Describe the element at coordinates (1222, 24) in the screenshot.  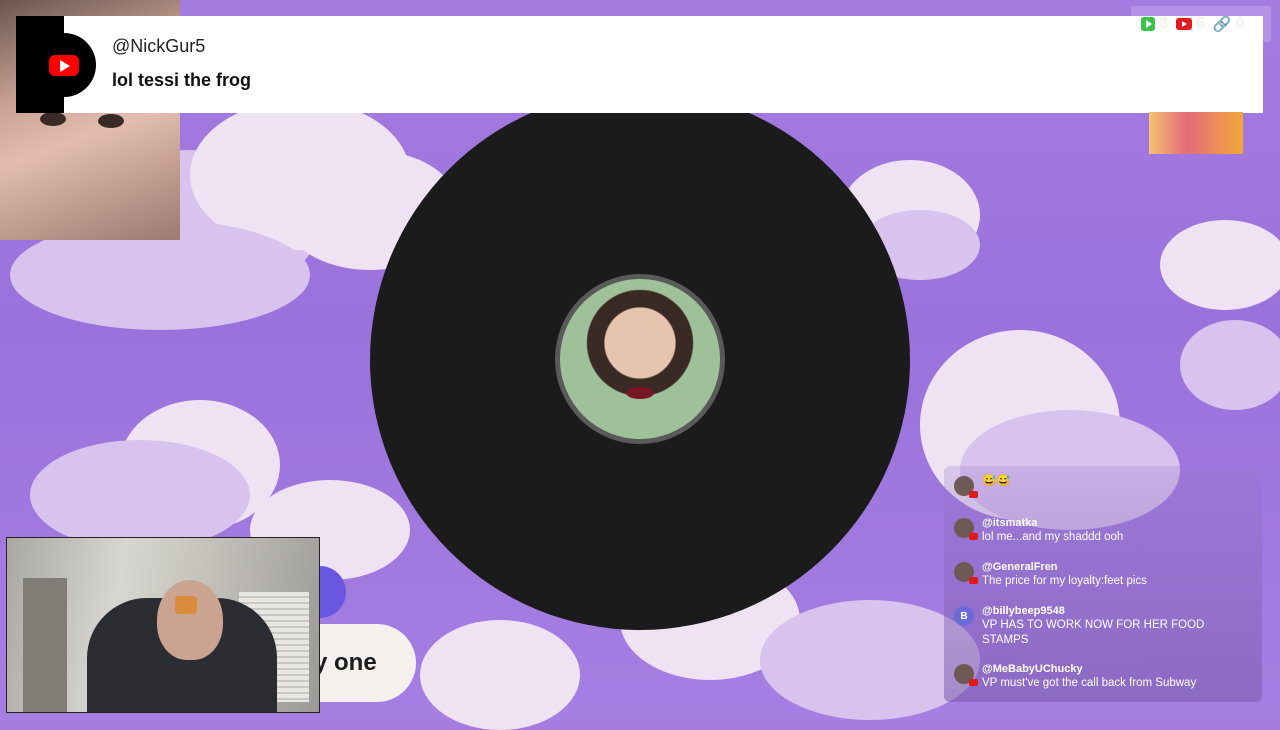
I see `link-icon: 🔗` at that location.